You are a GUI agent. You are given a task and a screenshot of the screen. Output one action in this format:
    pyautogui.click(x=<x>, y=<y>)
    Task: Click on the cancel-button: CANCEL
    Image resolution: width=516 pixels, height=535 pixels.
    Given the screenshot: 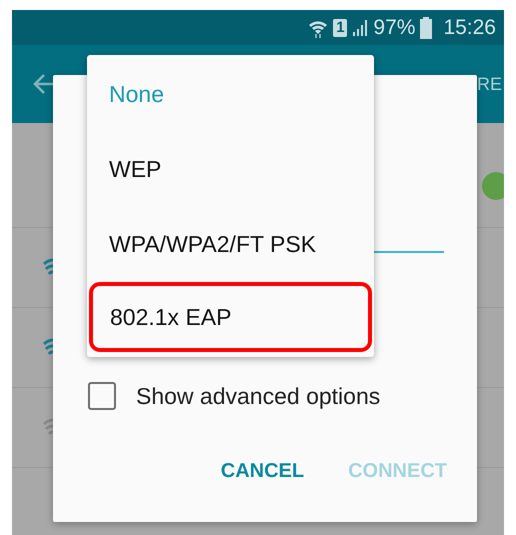 What is the action you would take?
    pyautogui.click(x=262, y=471)
    